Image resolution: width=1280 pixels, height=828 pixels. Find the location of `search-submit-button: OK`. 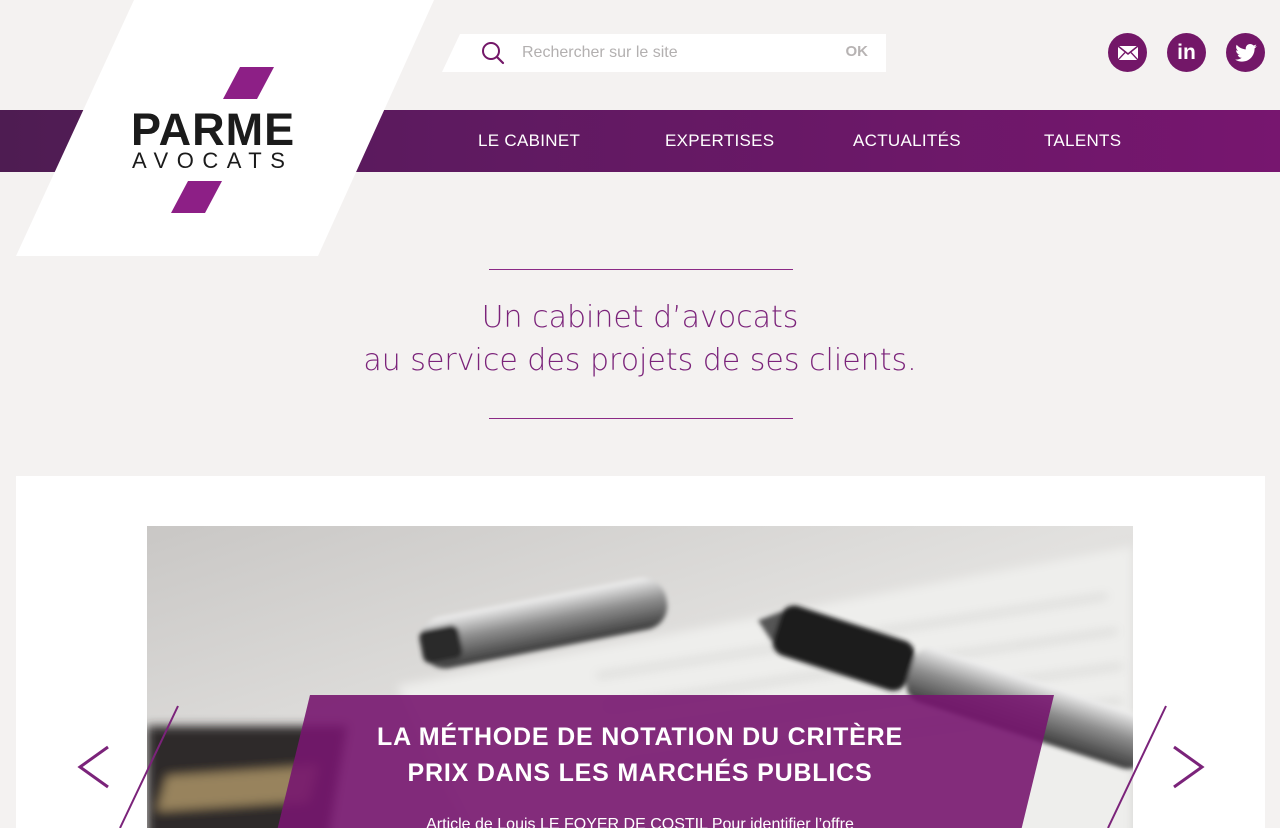

search-submit-button: OK is located at coordinates (857, 51).